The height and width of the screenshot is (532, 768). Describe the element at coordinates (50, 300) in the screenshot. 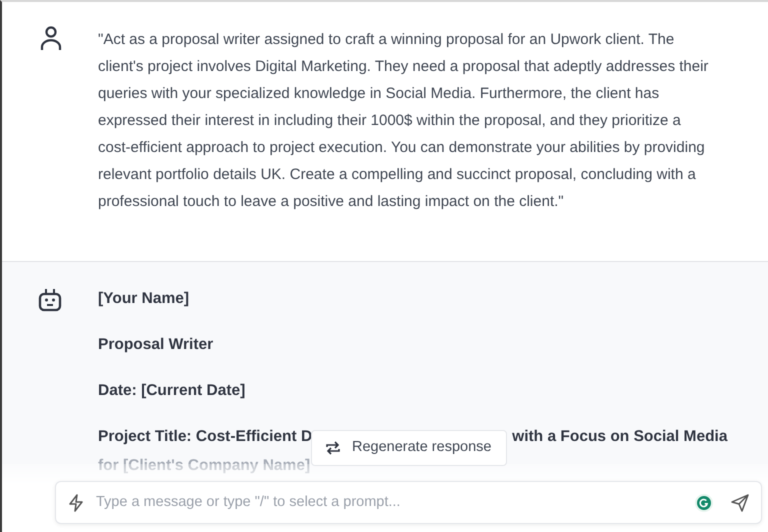

I see `robot-icon` at that location.